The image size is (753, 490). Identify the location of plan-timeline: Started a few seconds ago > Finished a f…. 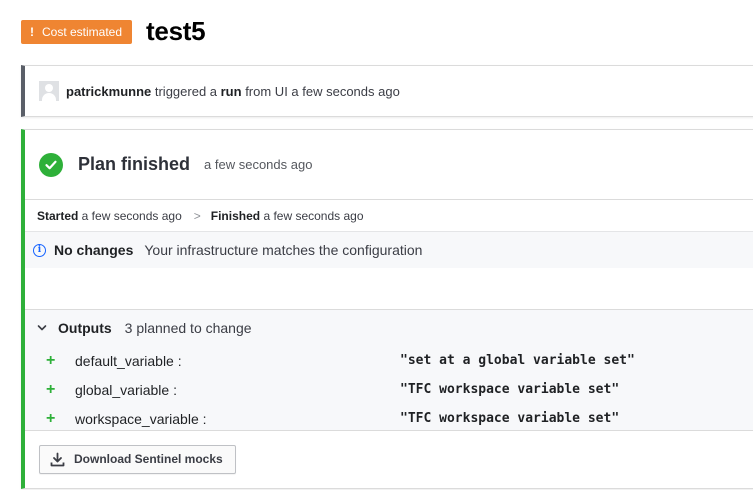
(389, 216).